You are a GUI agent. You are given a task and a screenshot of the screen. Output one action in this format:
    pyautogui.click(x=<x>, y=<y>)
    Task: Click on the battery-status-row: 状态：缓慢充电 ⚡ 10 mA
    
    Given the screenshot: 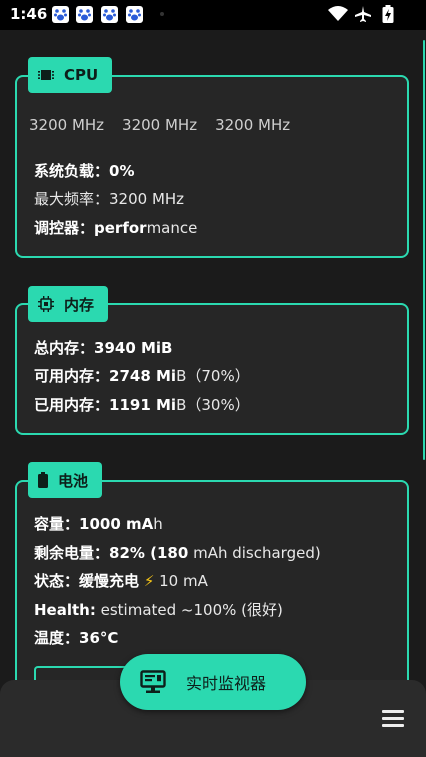 What is the action you would take?
    pyautogui.click(x=121, y=580)
    